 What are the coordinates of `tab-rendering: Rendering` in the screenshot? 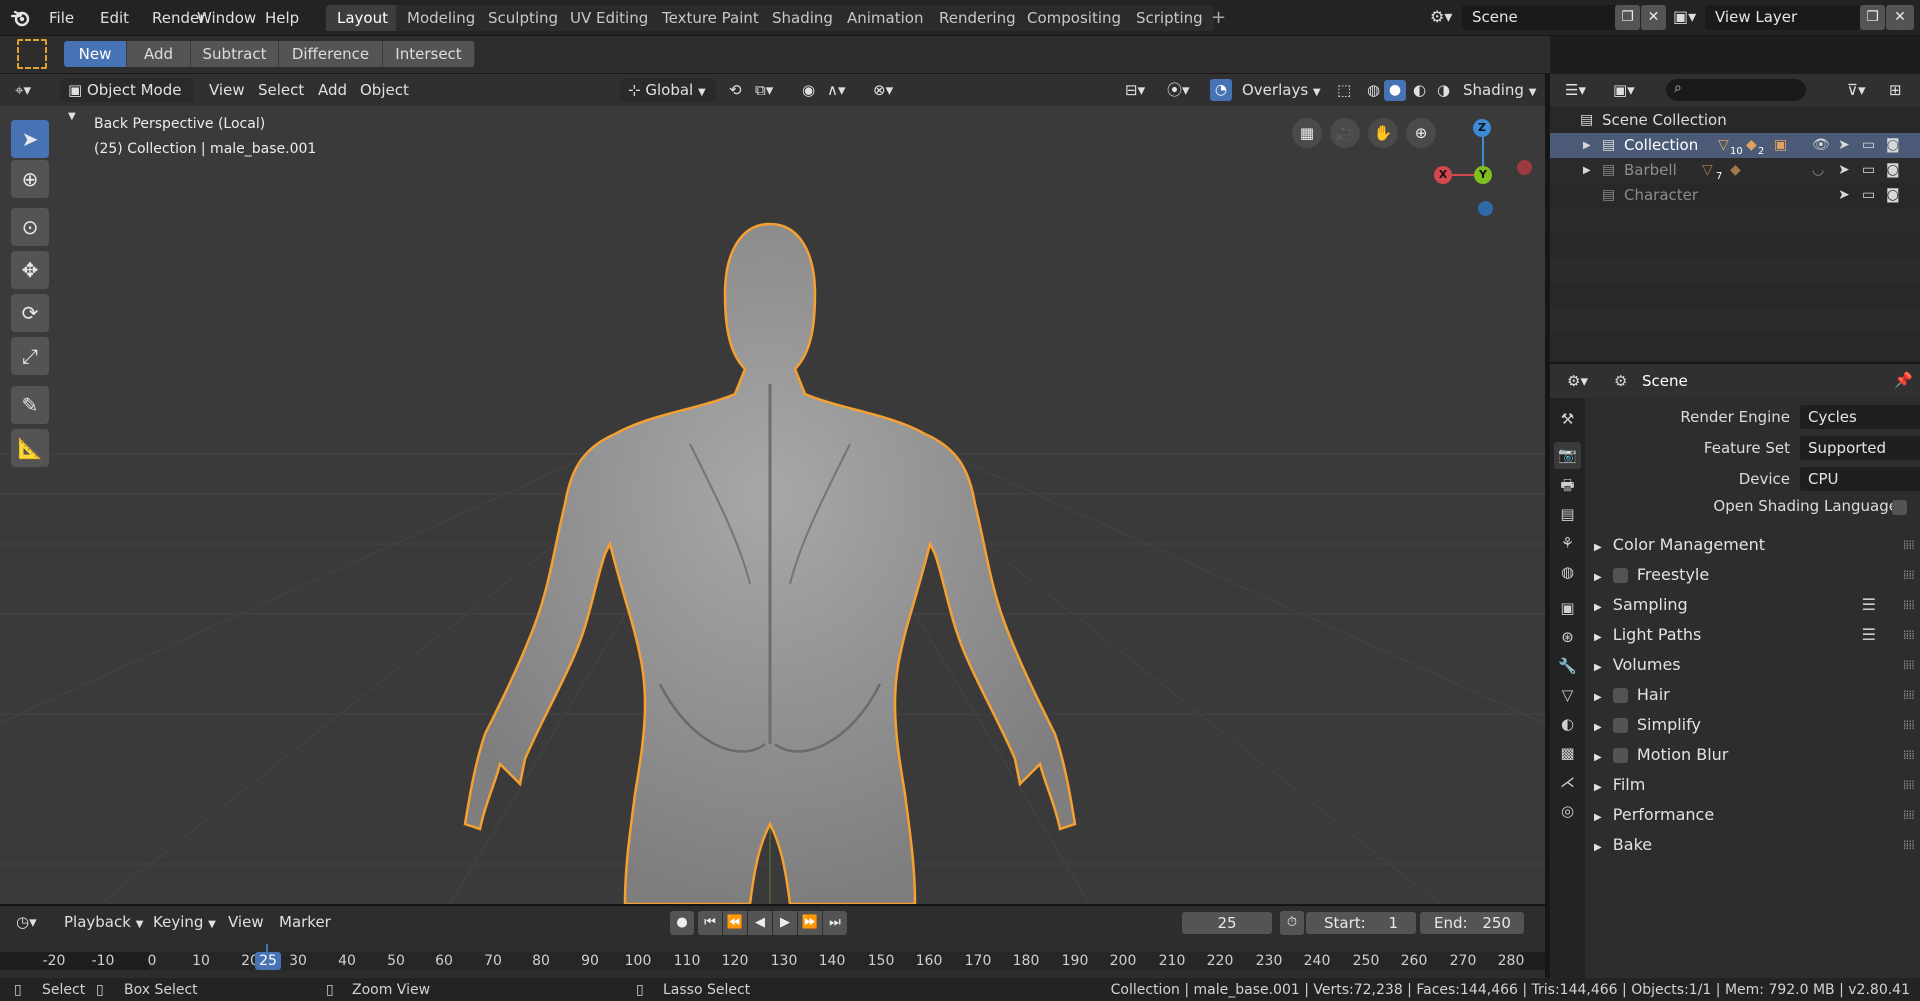 It's located at (977, 18).